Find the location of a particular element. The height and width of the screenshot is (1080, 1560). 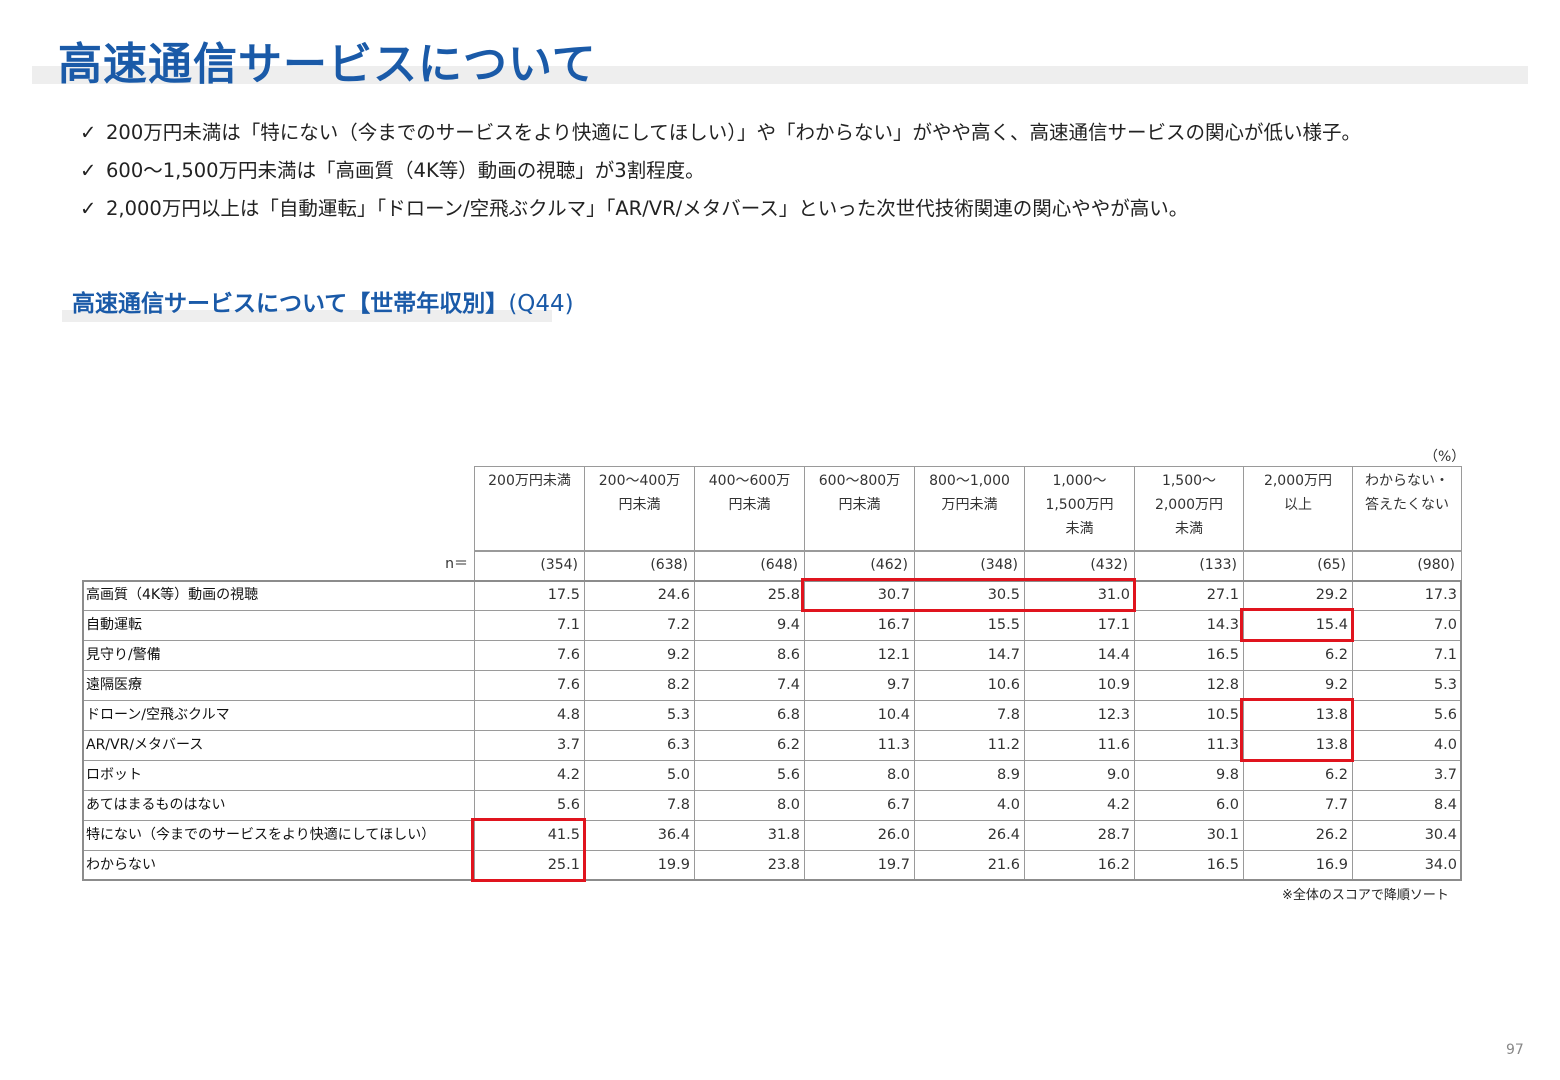

column-header: わからない・ 答えたくない is located at coordinates (1407, 508).